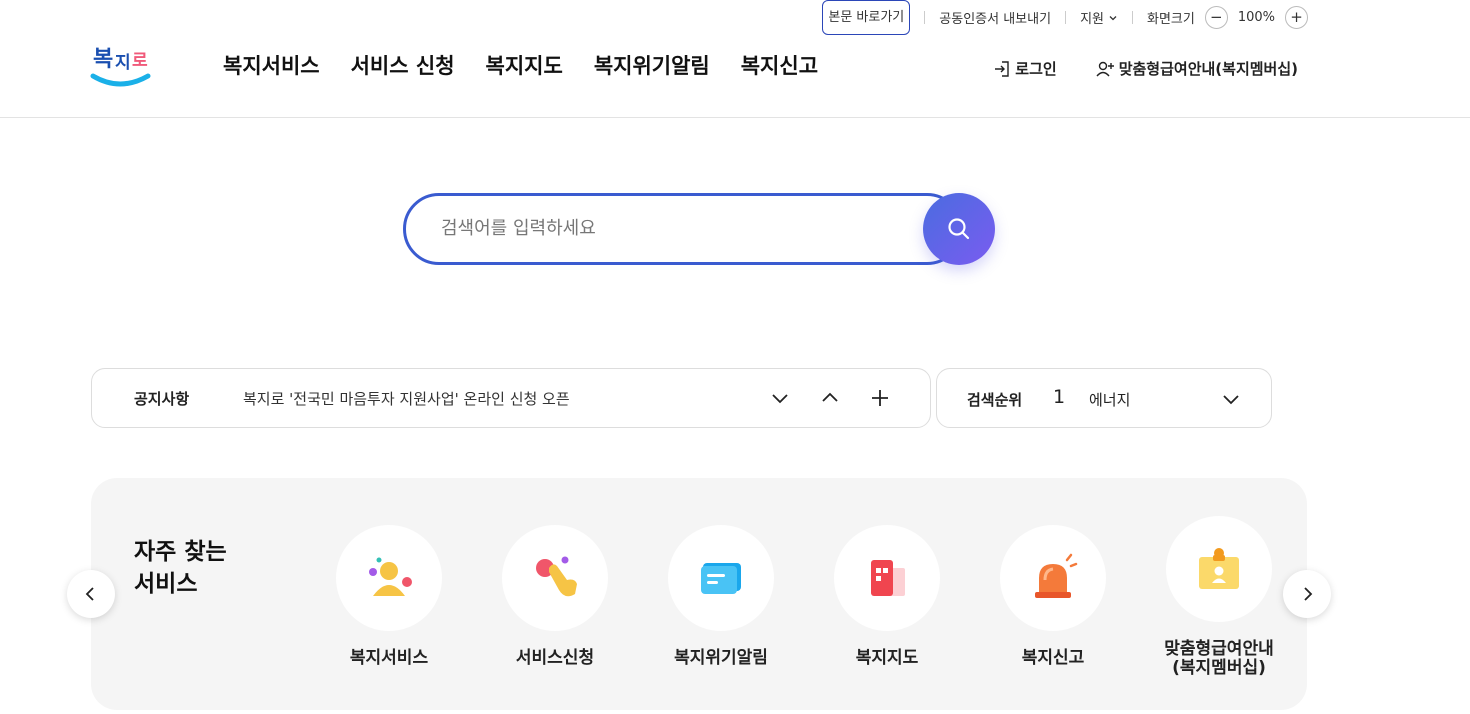 Image resolution: width=1470 pixels, height=714 pixels. I want to click on logo: 복 지 로, so click(121, 64).